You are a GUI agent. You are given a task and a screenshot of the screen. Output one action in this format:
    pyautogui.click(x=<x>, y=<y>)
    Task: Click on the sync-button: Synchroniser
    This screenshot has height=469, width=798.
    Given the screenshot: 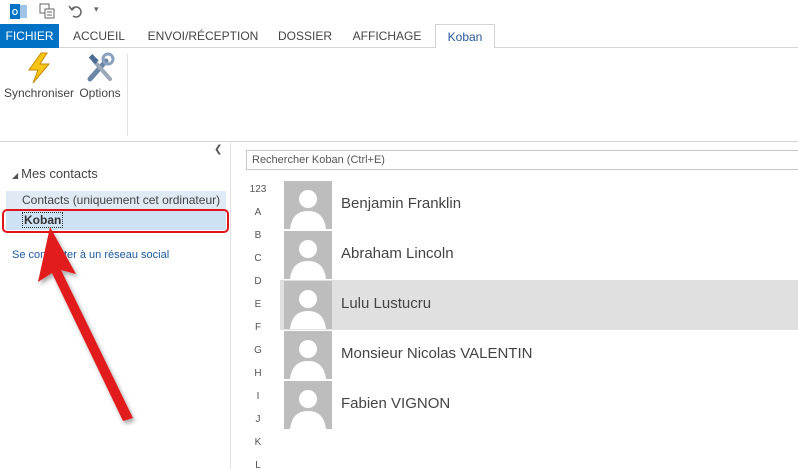 What is the action you would take?
    pyautogui.click(x=39, y=76)
    